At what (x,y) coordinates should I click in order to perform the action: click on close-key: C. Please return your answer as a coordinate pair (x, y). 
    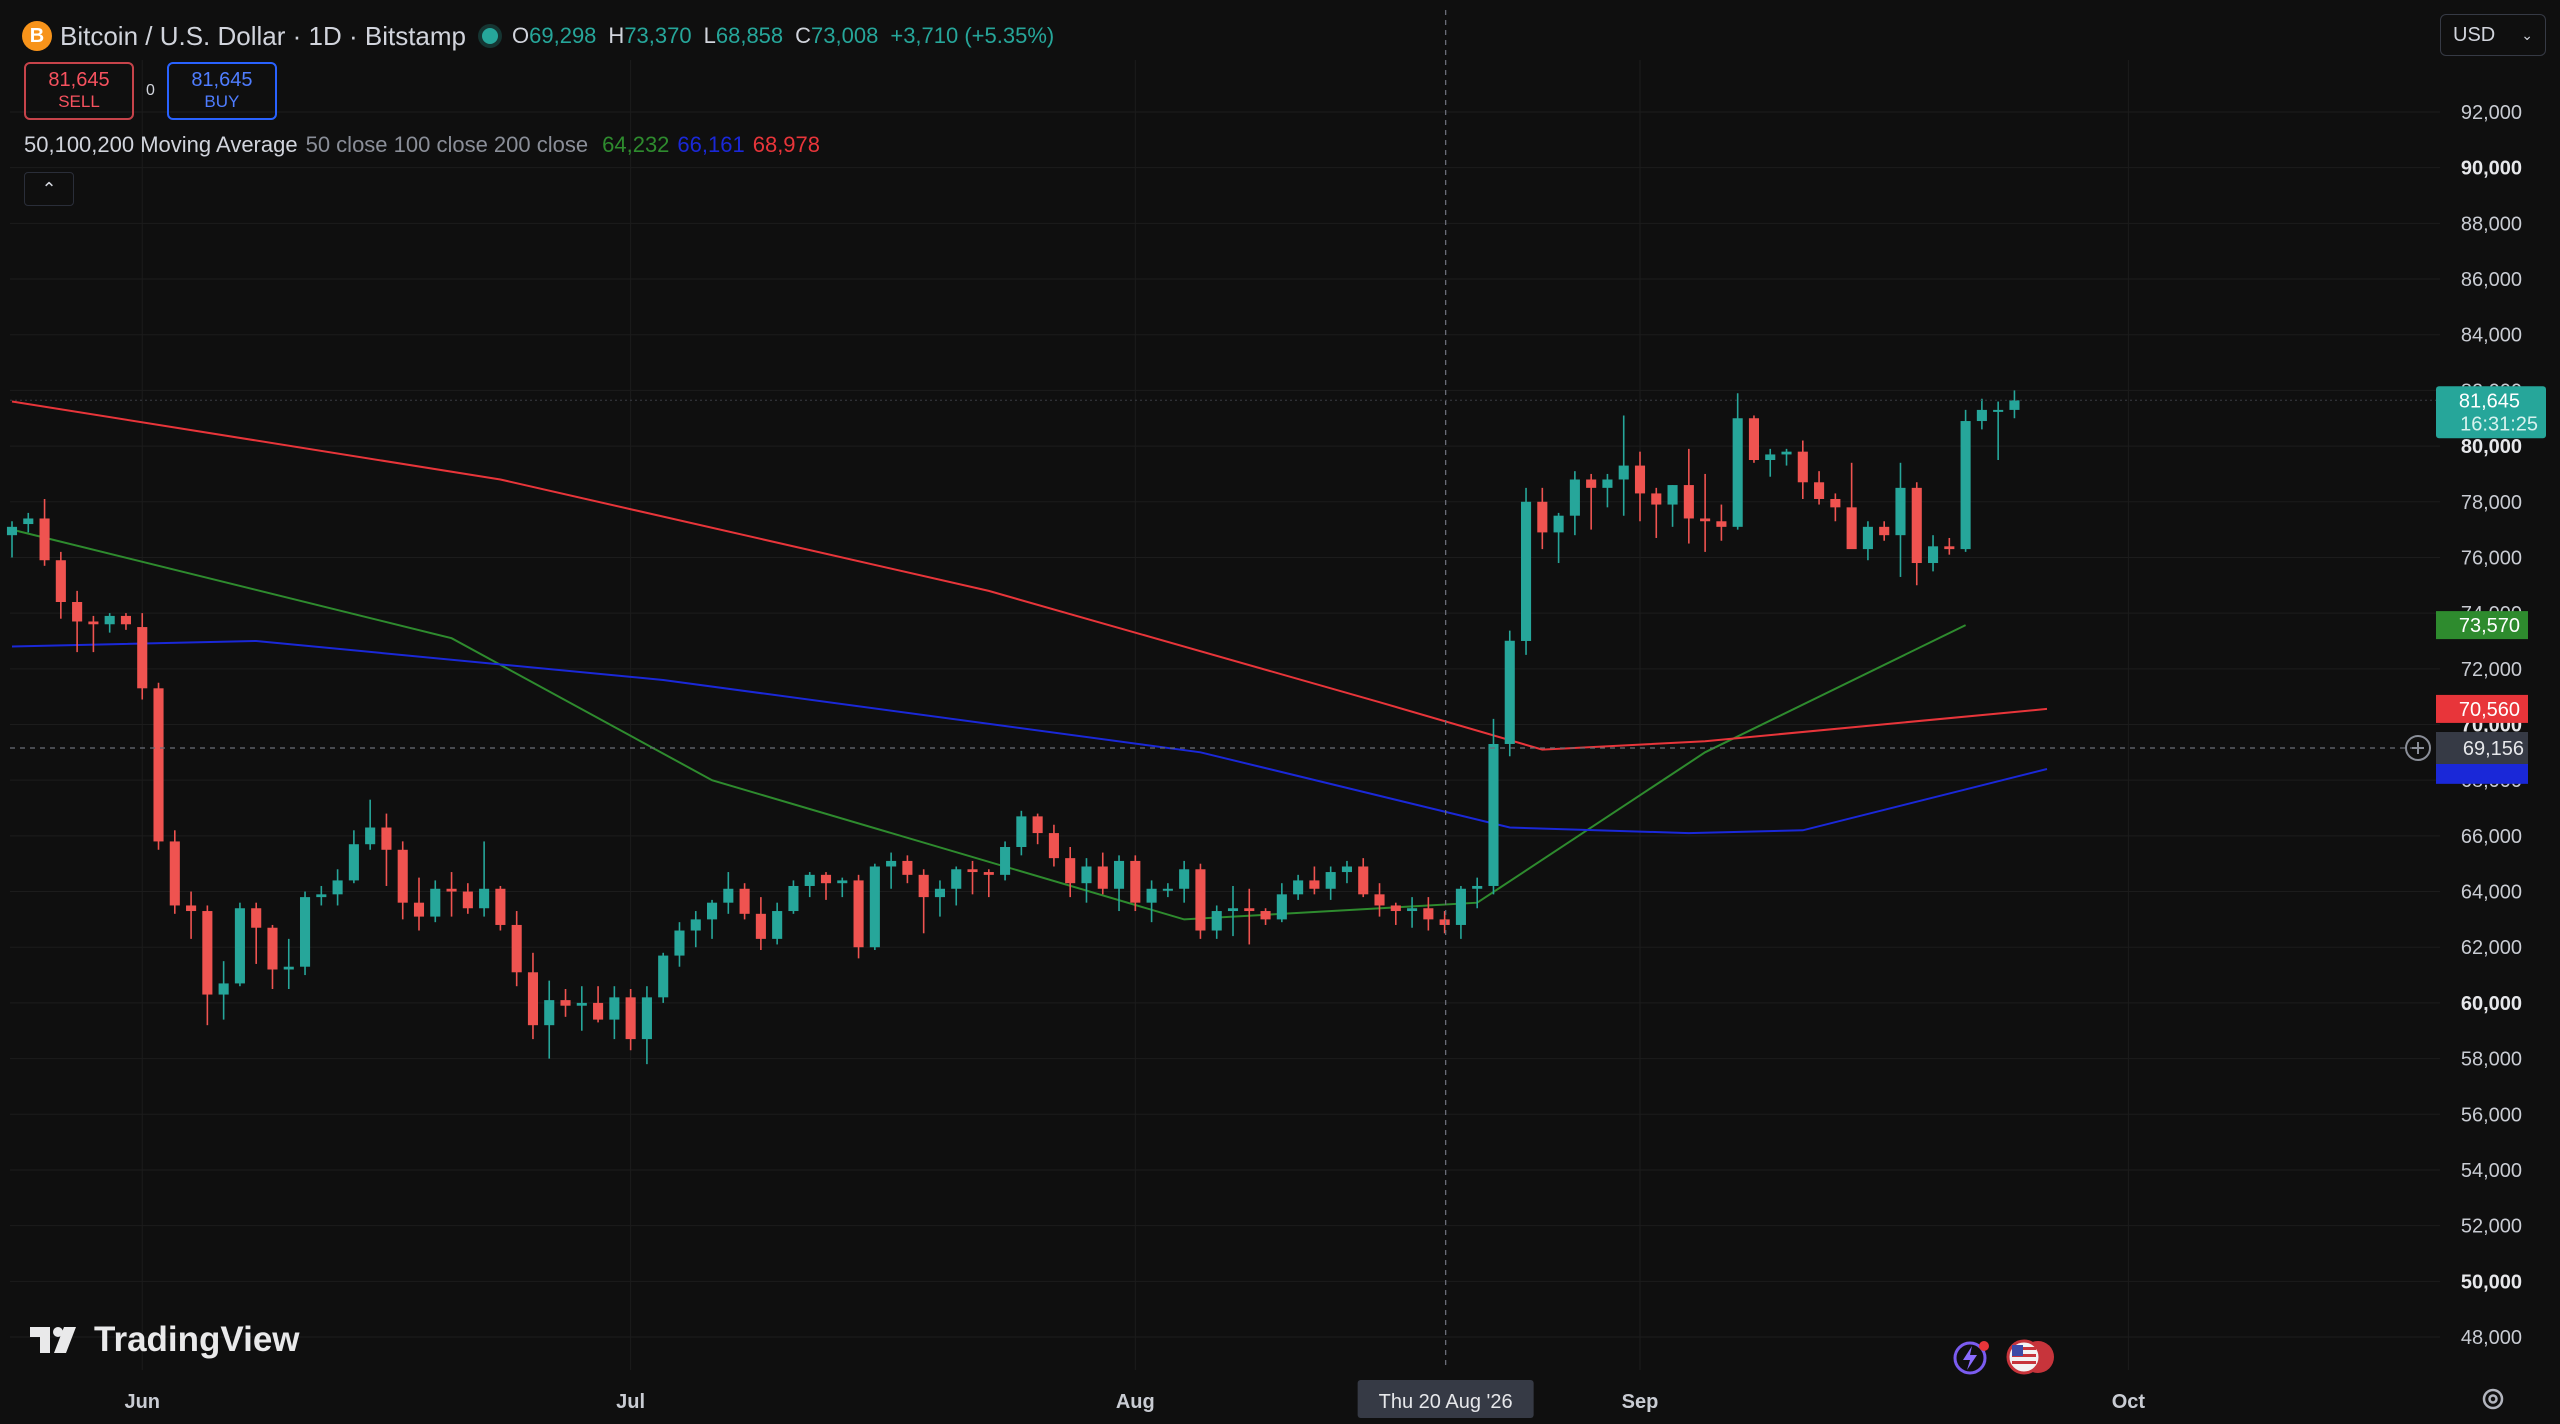
    Looking at the image, I should click on (803, 35).